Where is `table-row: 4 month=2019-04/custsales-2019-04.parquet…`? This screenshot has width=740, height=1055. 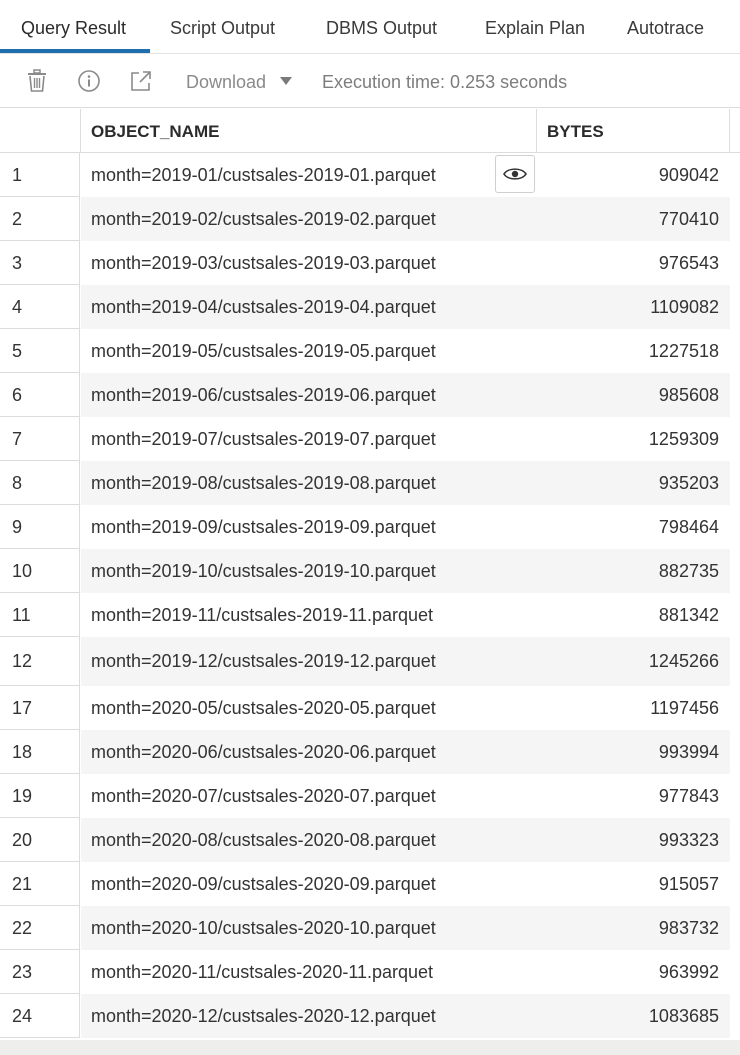
table-row: 4 month=2019-04/custsales-2019-04.parquet… is located at coordinates (370, 307).